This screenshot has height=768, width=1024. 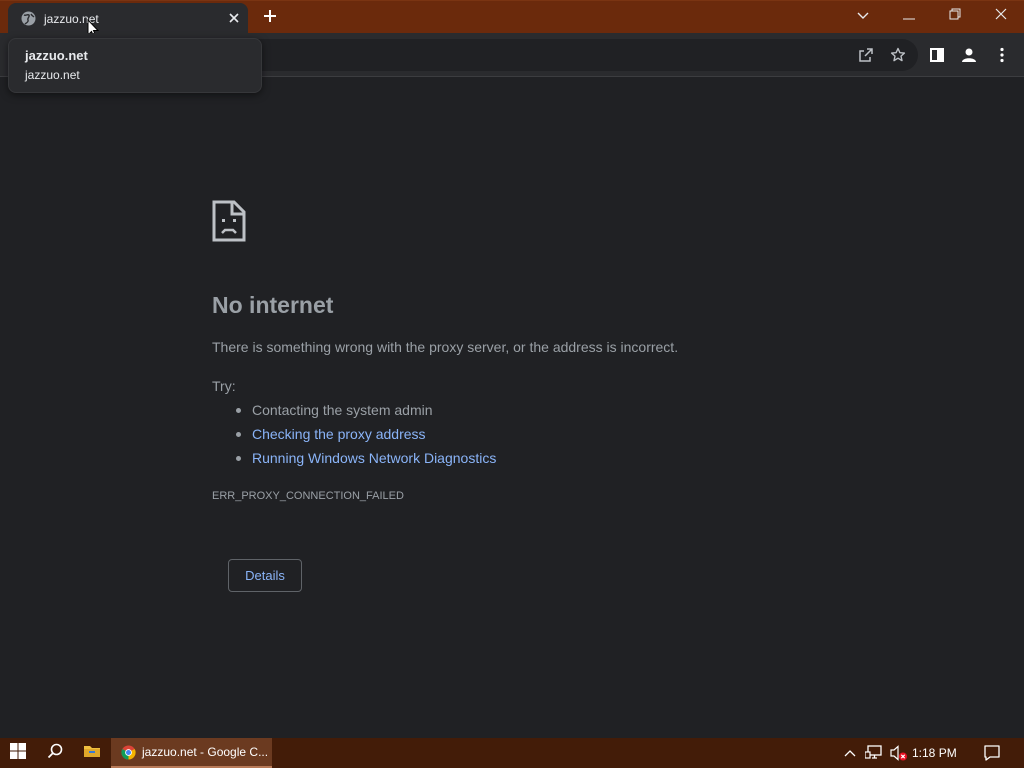 What do you see at coordinates (898, 55) in the screenshot?
I see `star-icon` at bounding box center [898, 55].